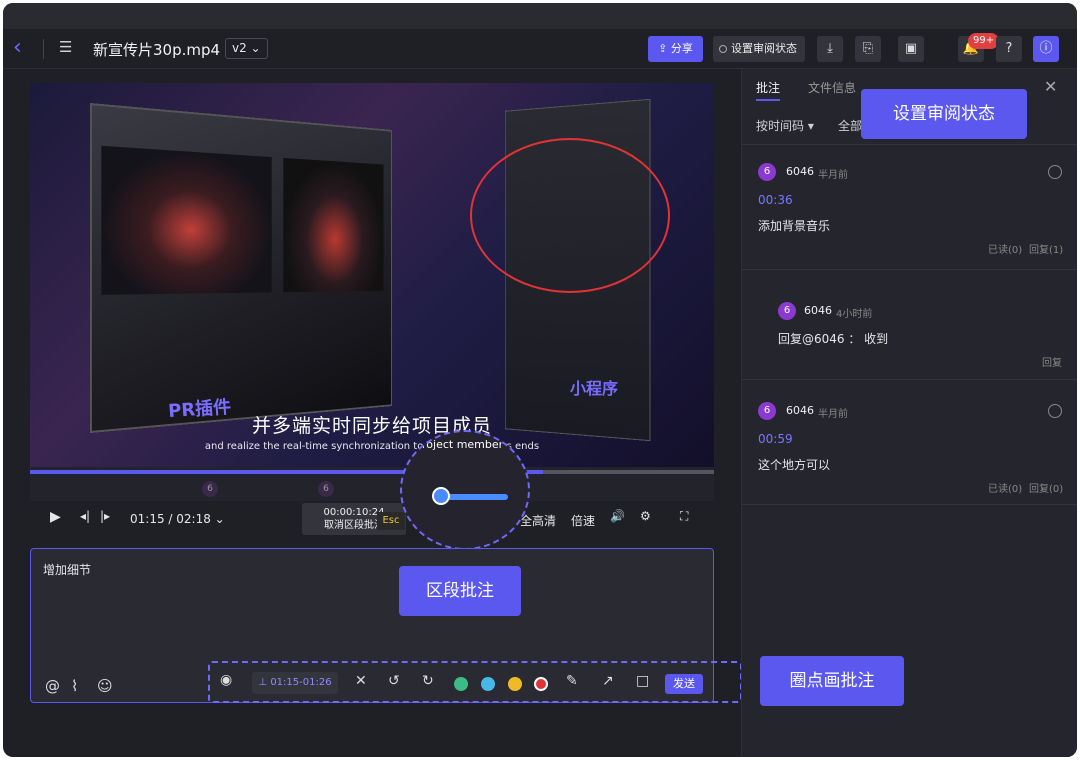 This screenshot has height=760, width=1080. I want to click on editor-window-graphic, so click(241, 268).